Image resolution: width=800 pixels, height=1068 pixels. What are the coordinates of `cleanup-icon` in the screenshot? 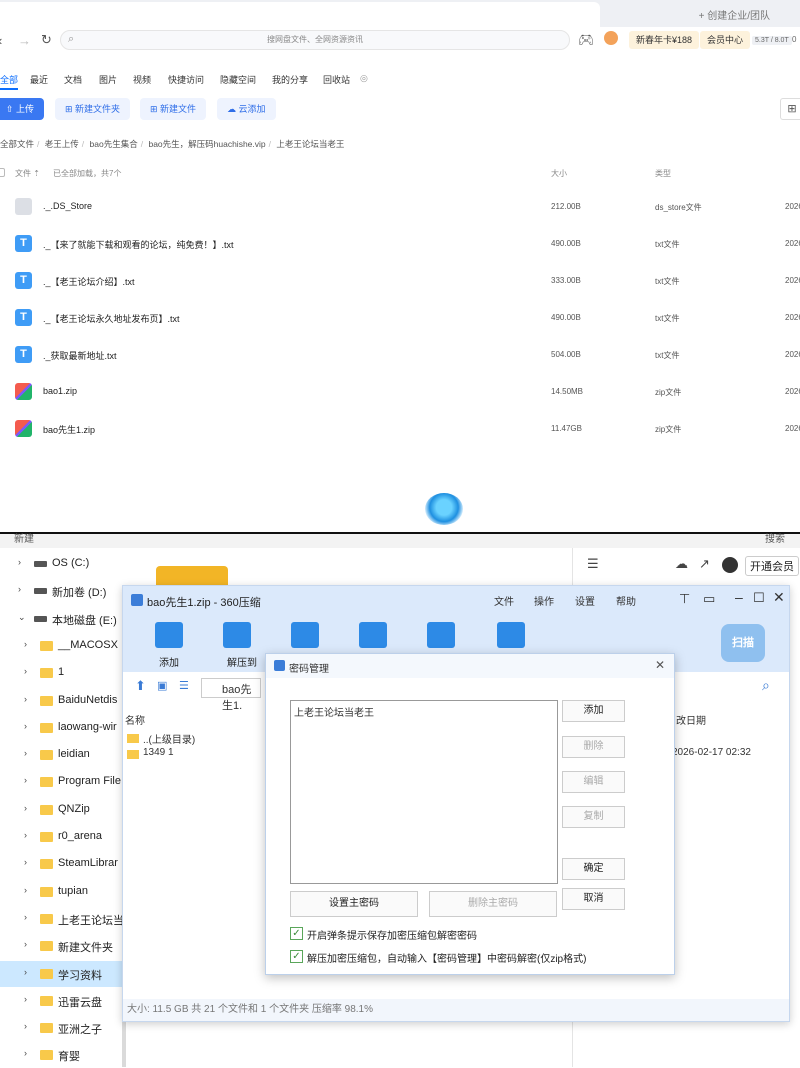 It's located at (373, 635).